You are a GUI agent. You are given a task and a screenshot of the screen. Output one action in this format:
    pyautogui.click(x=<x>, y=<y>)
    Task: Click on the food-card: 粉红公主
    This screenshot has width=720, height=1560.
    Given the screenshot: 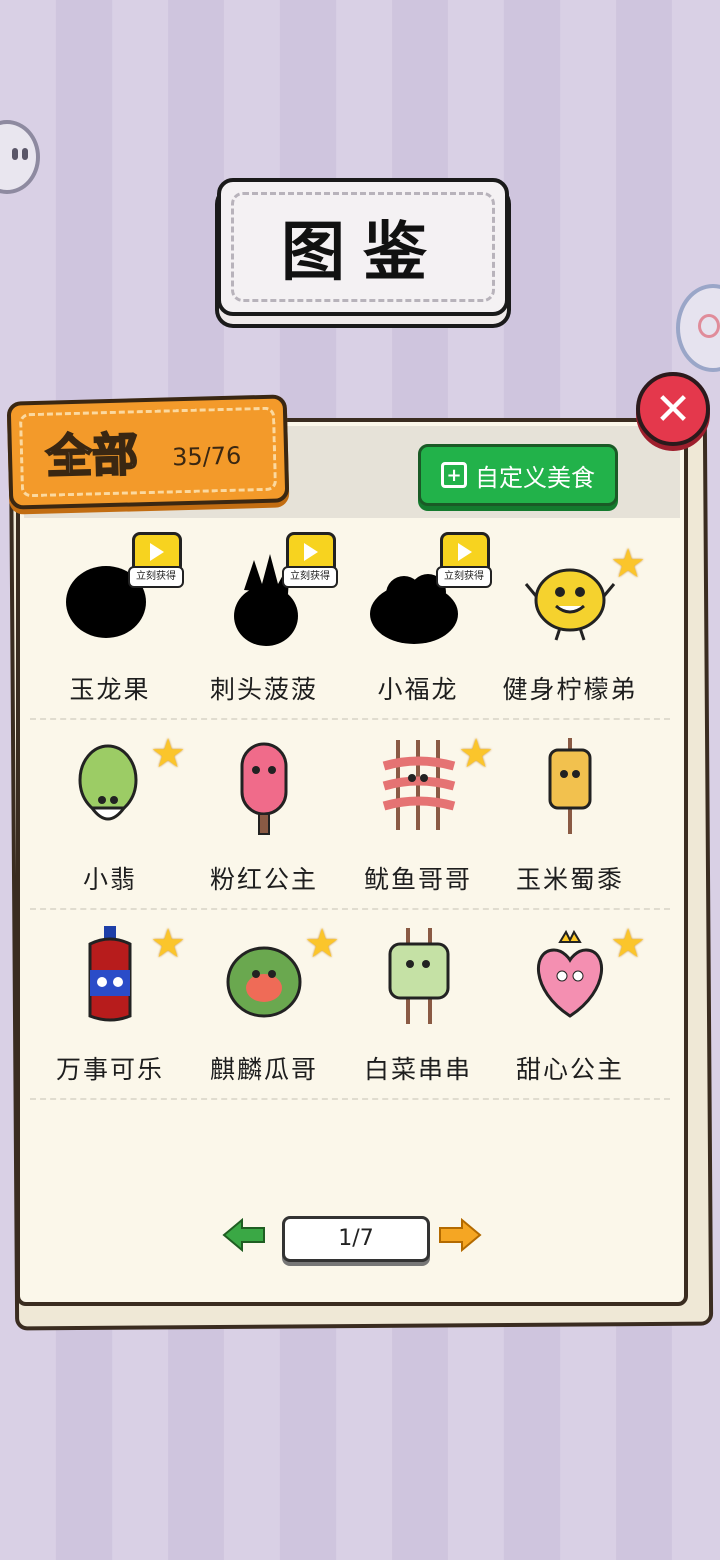 What is the action you would take?
    pyautogui.click(x=264, y=814)
    